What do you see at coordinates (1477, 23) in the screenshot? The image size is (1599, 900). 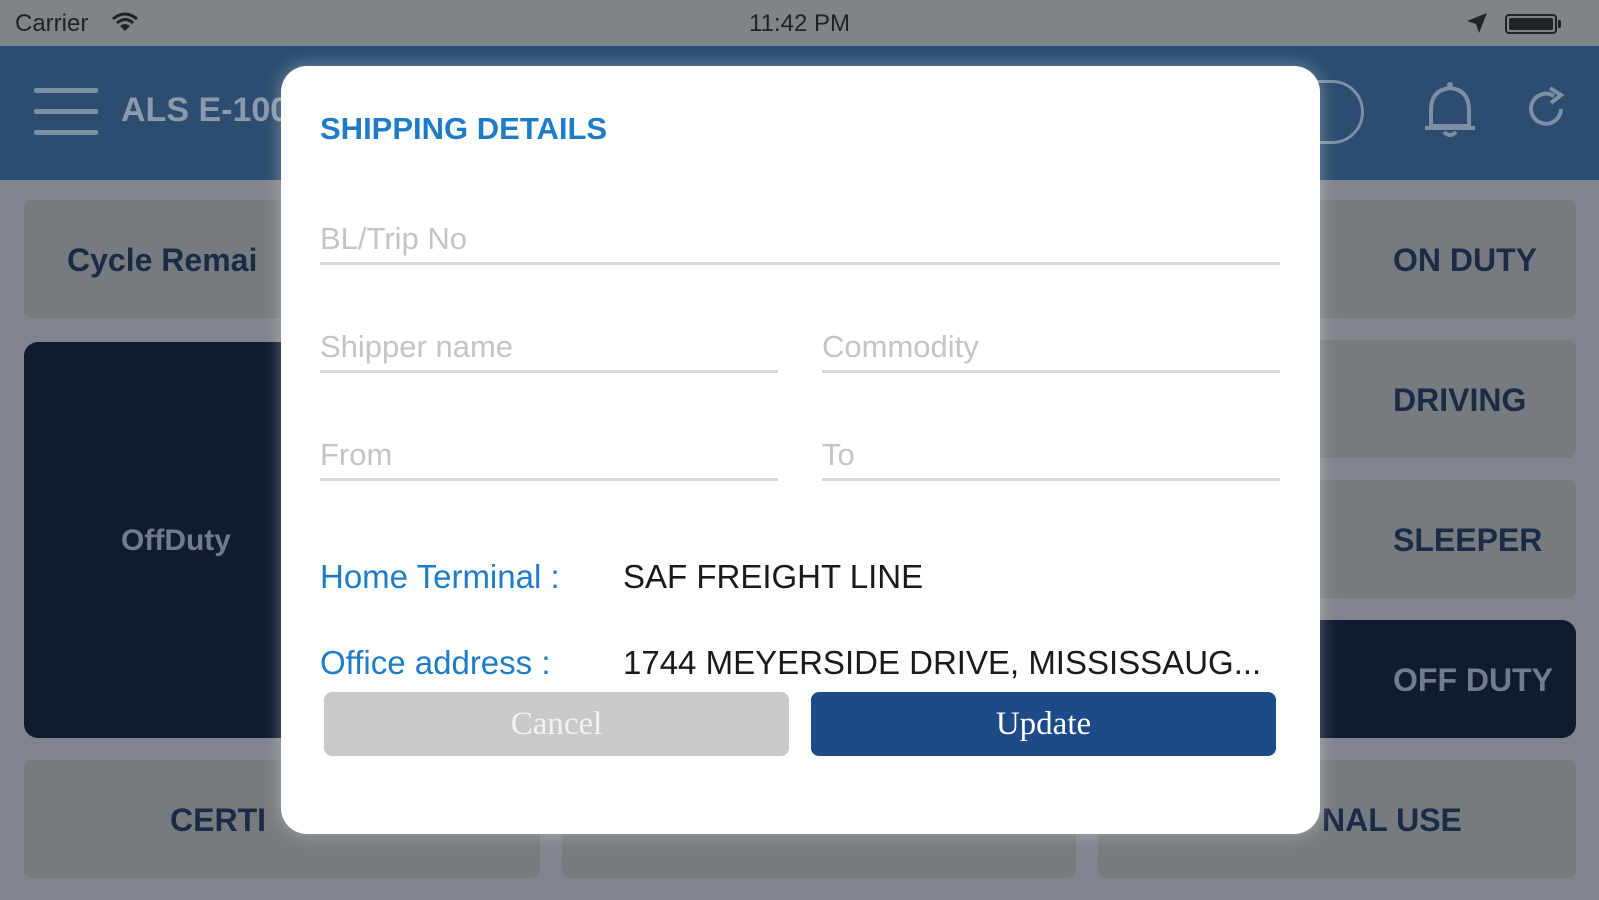 I see `location-arrow-icon` at bounding box center [1477, 23].